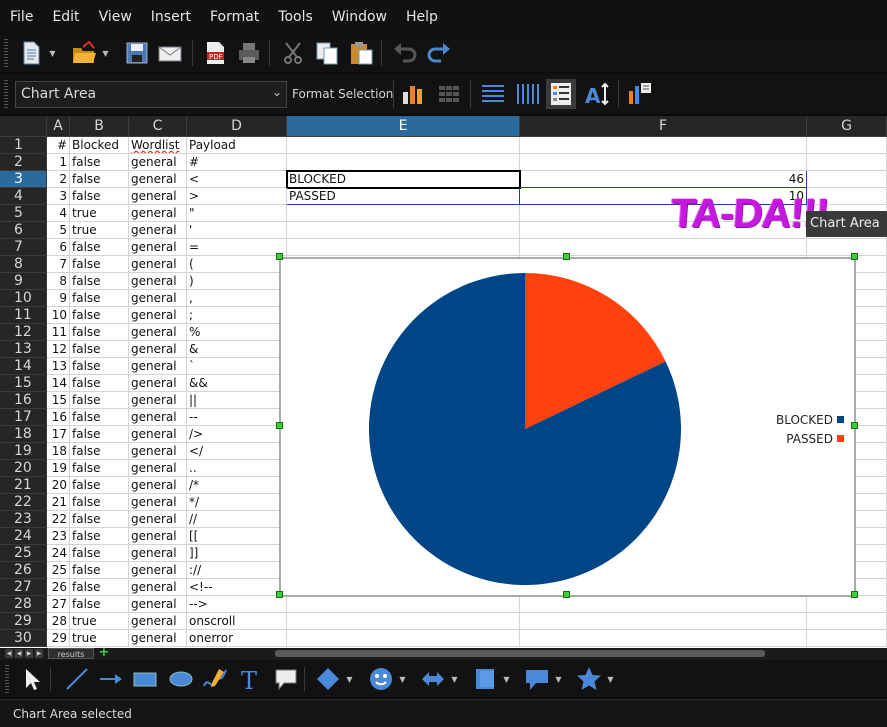  Describe the element at coordinates (29, 653) in the screenshot. I see `next-sheet-button: ▶` at that location.